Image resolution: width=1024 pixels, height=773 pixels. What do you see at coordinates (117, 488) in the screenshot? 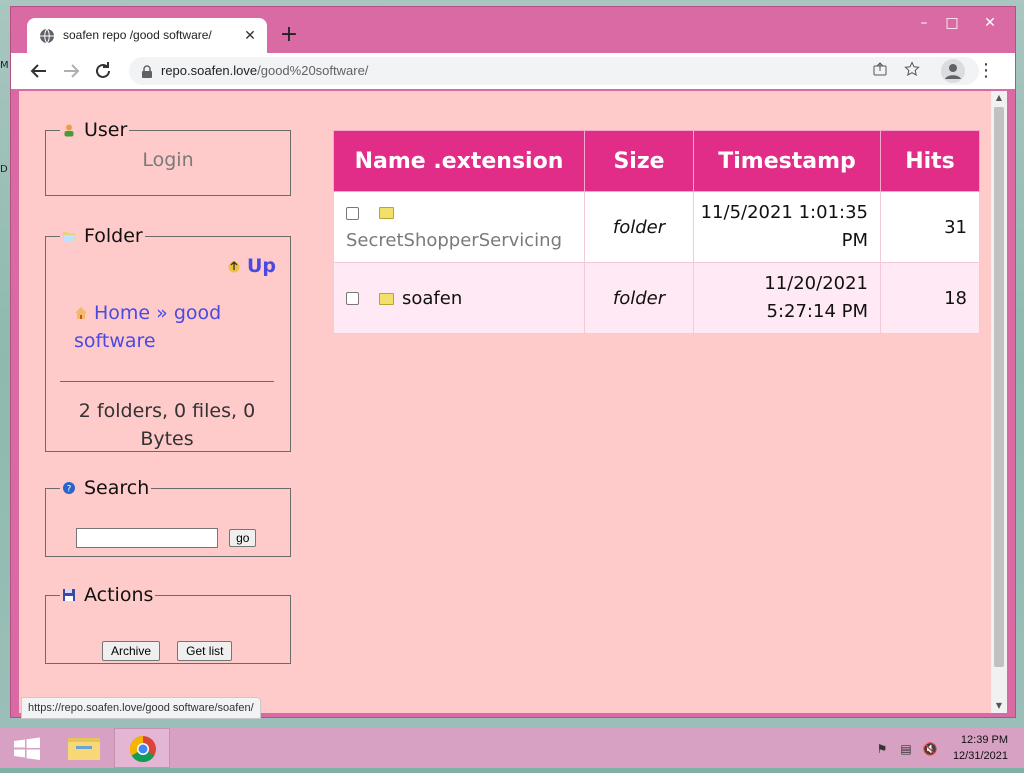
I see `search-panel-title: Search` at bounding box center [117, 488].